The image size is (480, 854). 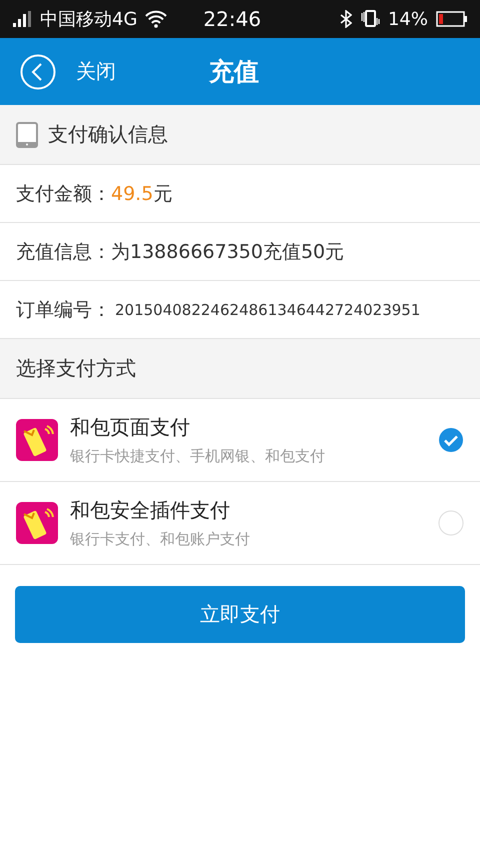 I want to click on radio-unchecked, so click(x=451, y=523).